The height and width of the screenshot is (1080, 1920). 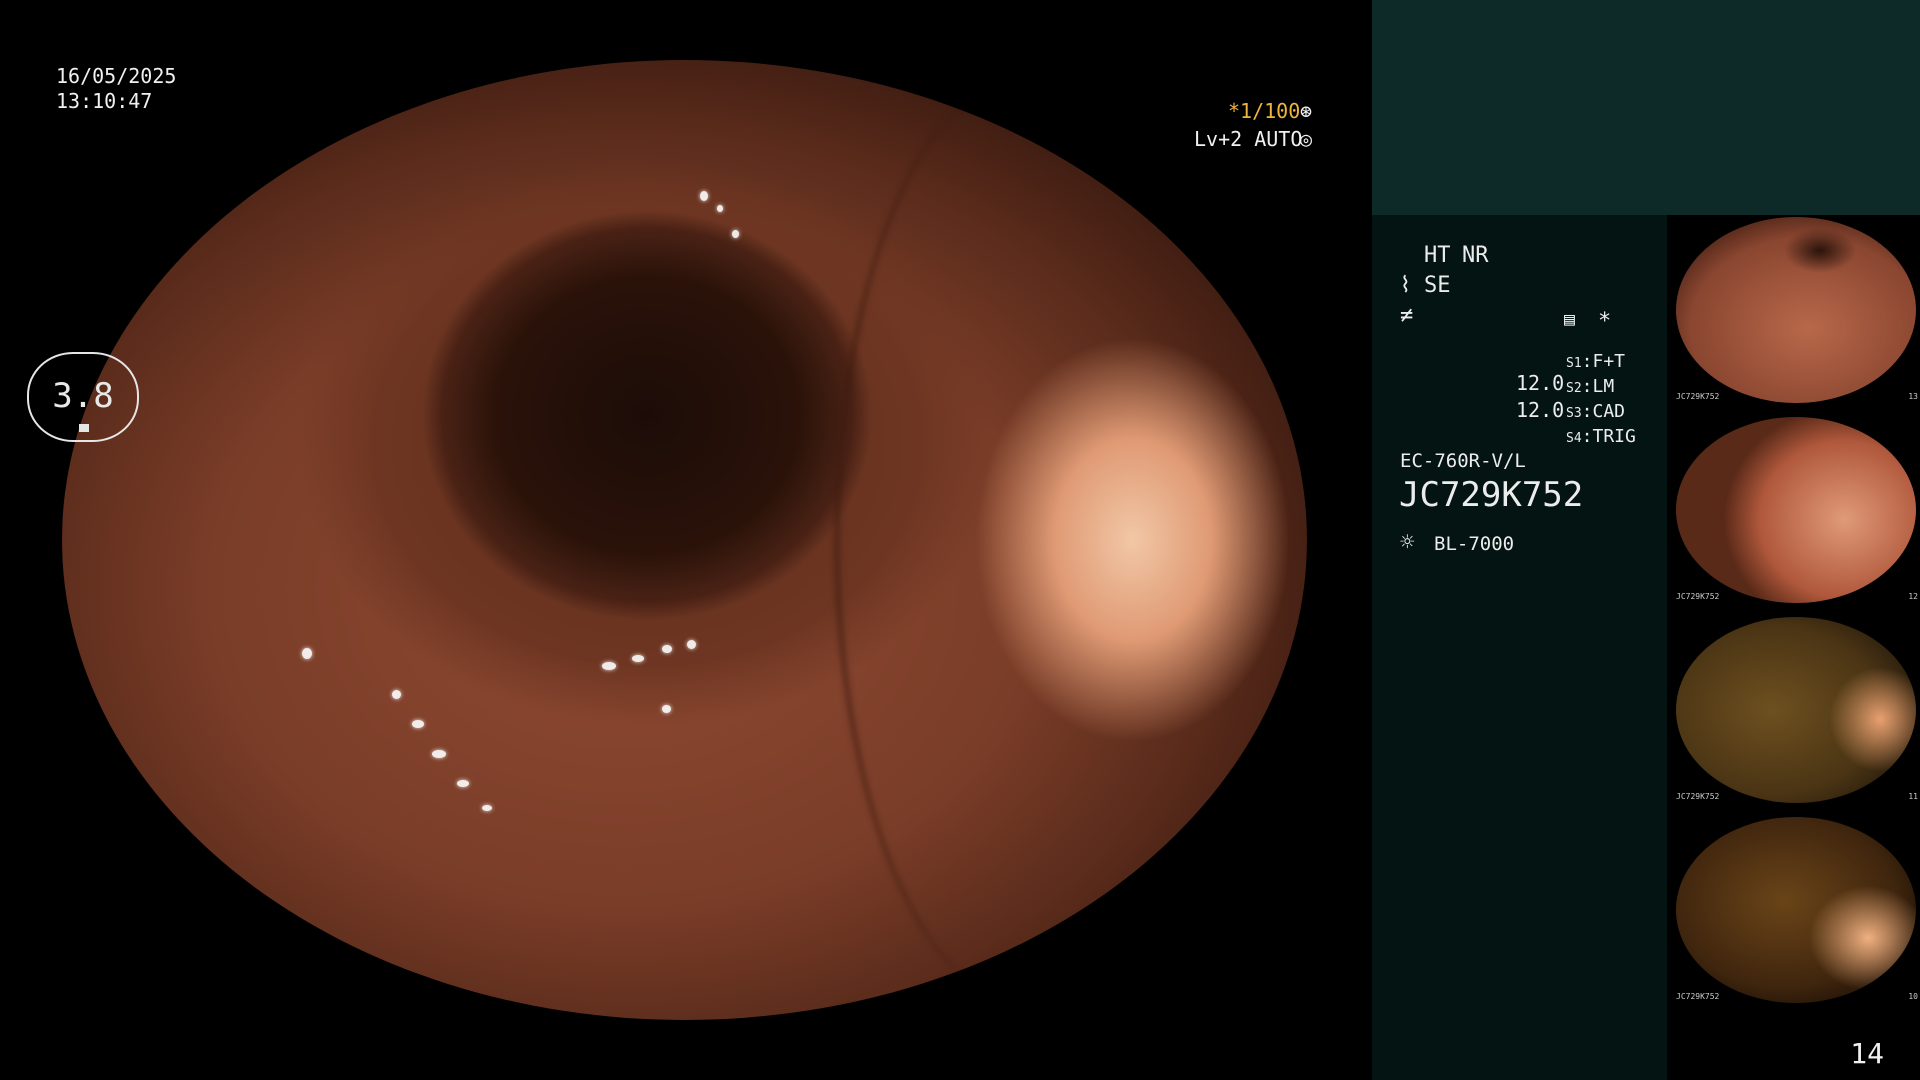 What do you see at coordinates (1596, 411) in the screenshot?
I see `switch-s3: S3:CAD` at bounding box center [1596, 411].